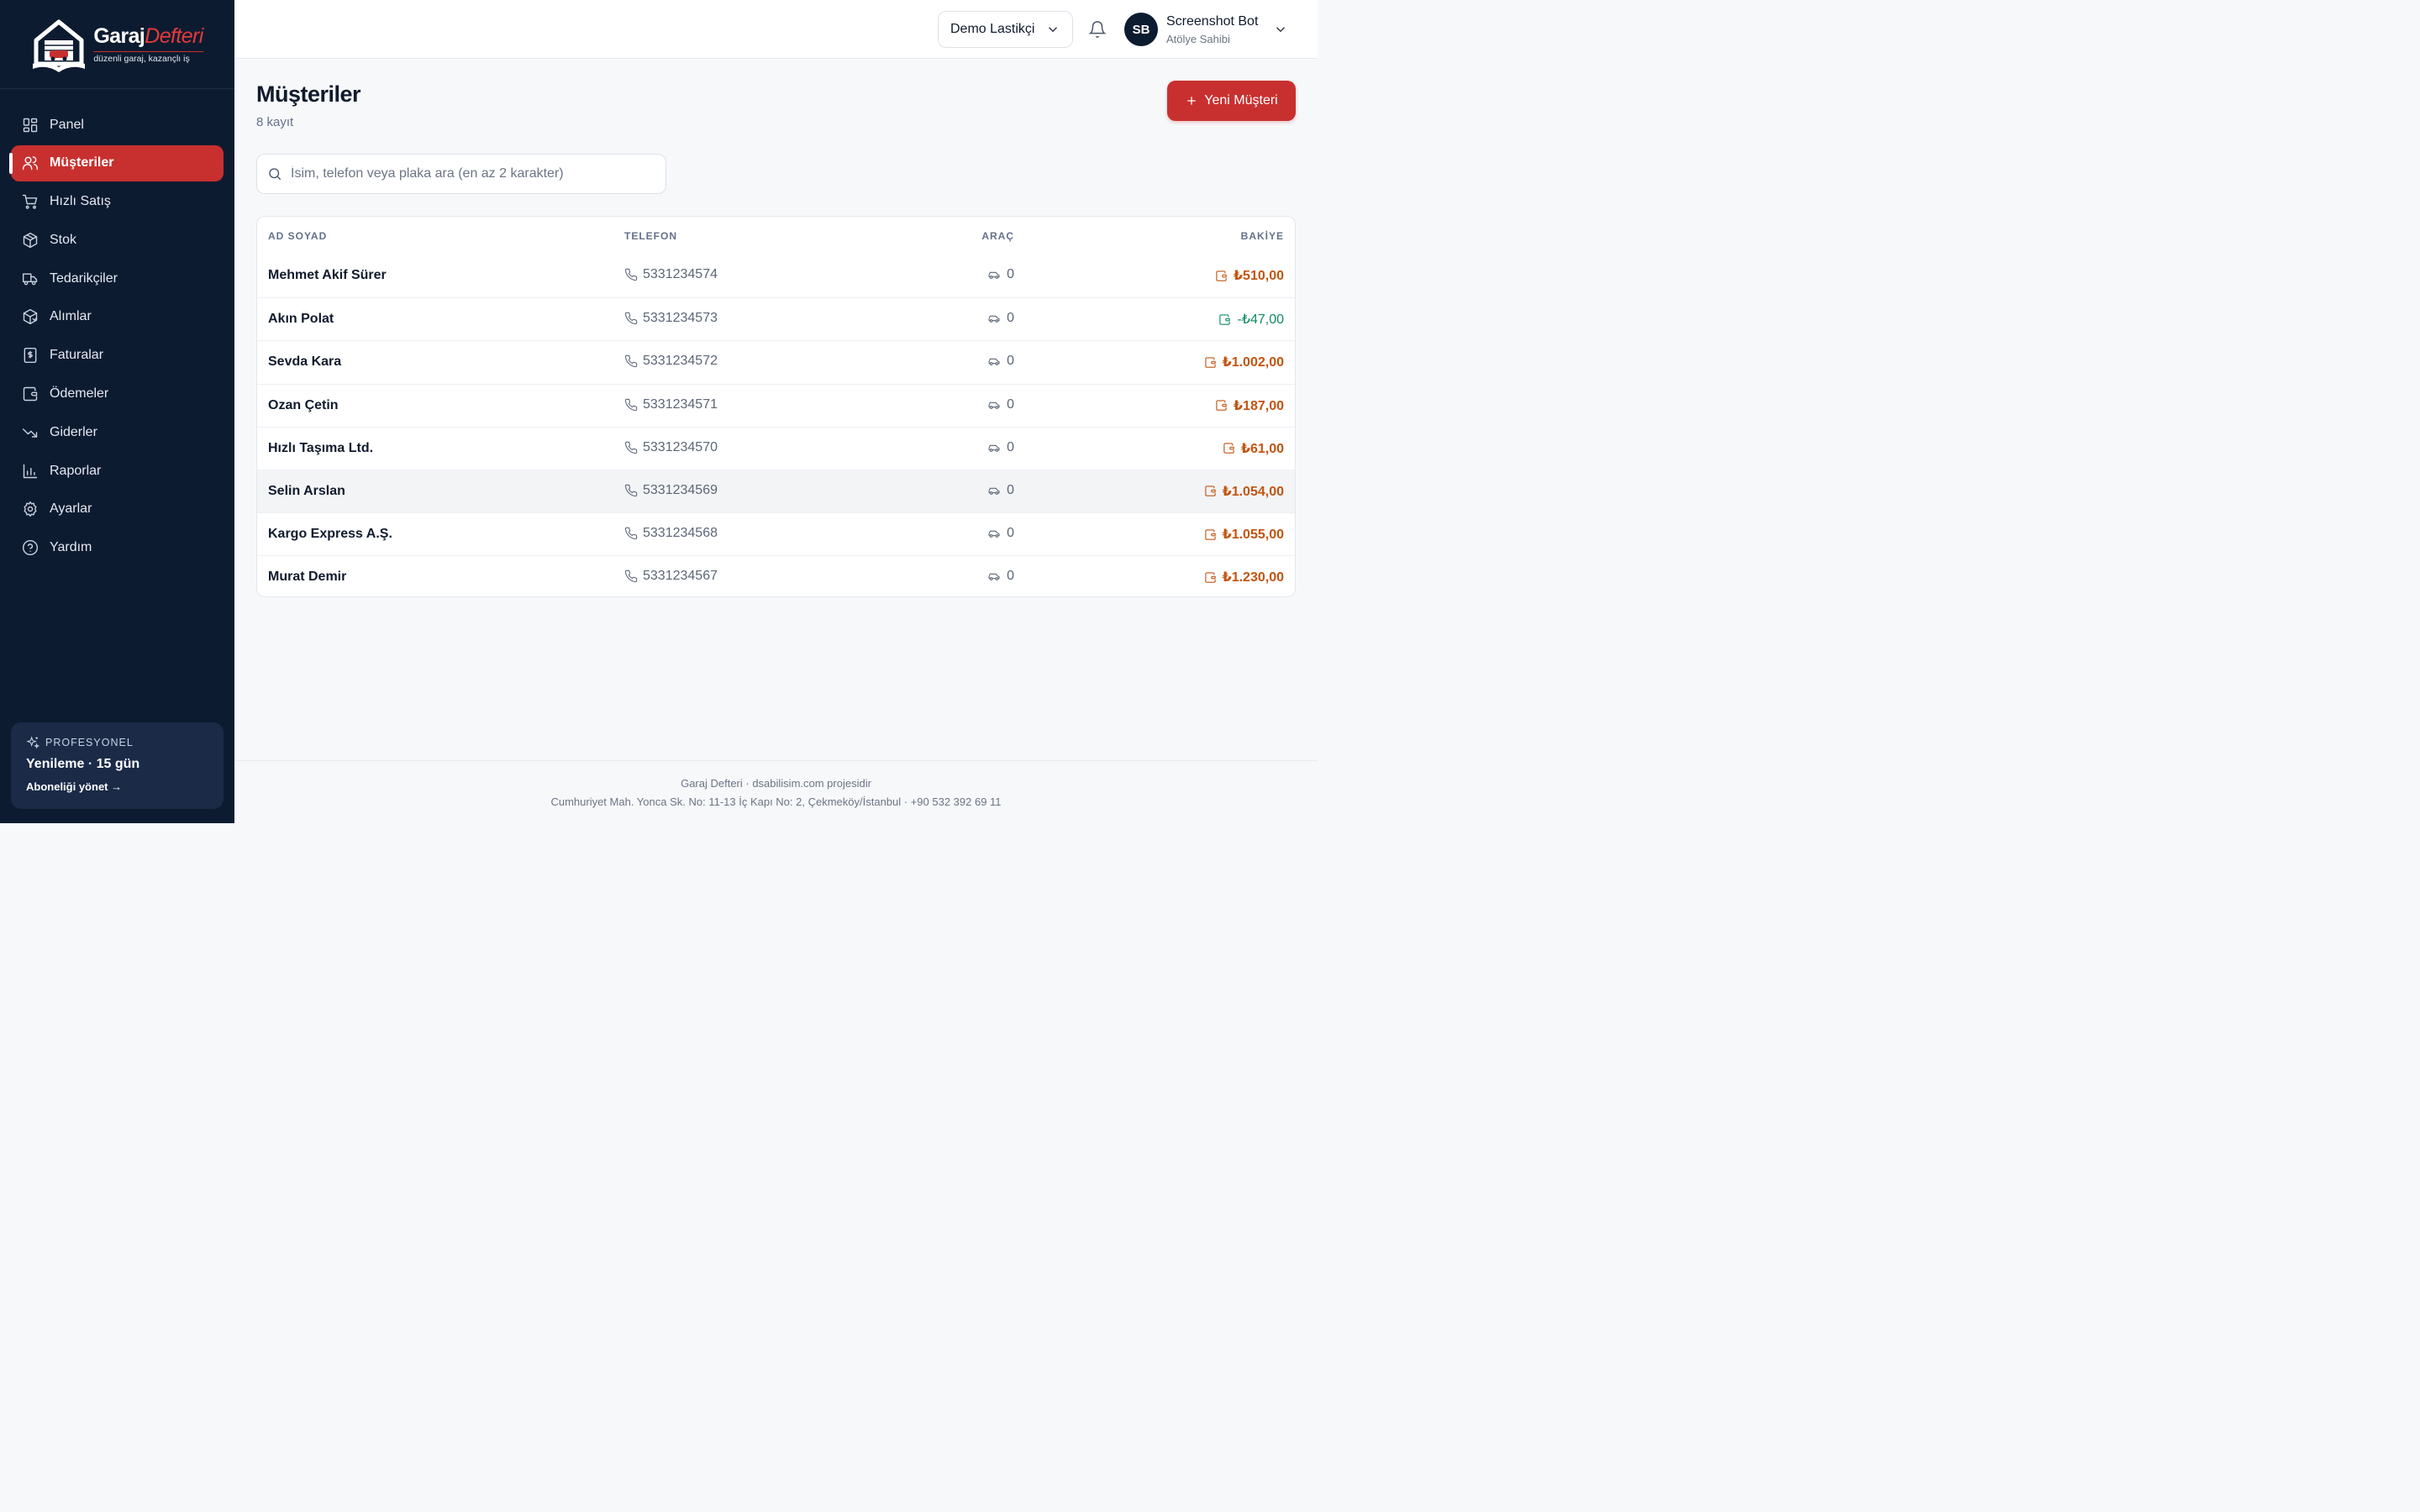 The width and height of the screenshot is (2420, 1512). I want to click on table-row: Sevda Kara 5331234572 0 ₺1.002,00, so click(776, 361).